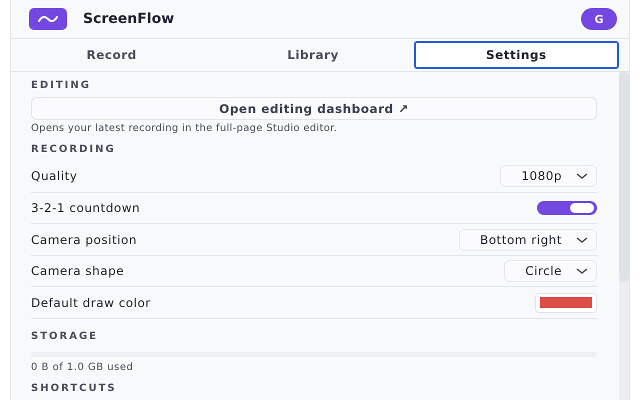  What do you see at coordinates (91, 303) in the screenshot?
I see `setting-label: Default draw color` at bounding box center [91, 303].